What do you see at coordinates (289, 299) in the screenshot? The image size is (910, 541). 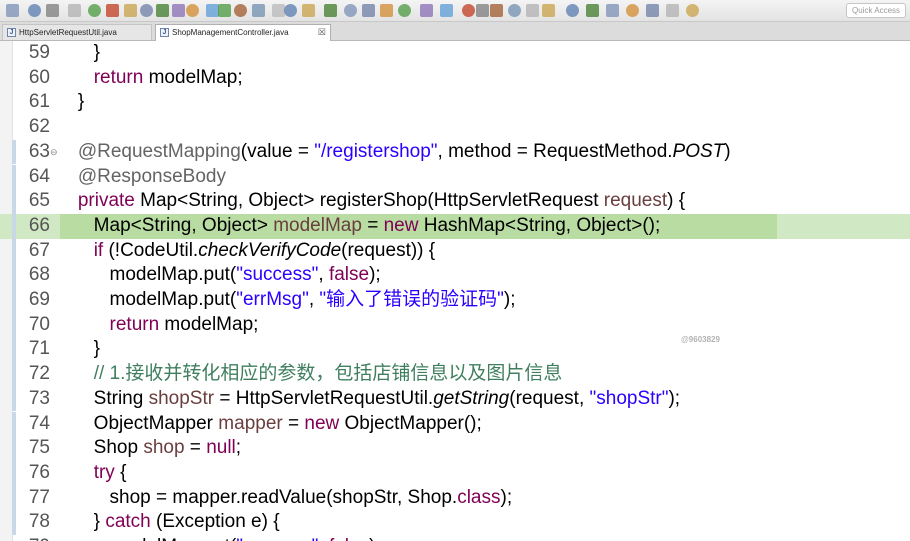 I see `code-text: modelMap.put("errMsg", "输入了错误的验证码");` at bounding box center [289, 299].